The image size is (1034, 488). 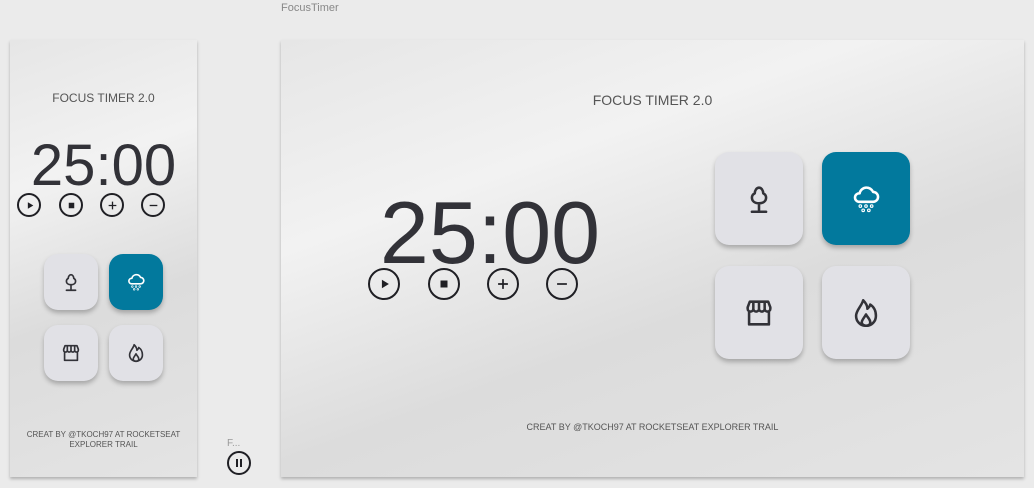 I want to click on app-title-large: FOCUS TIMER 2.0, so click(x=652, y=100).